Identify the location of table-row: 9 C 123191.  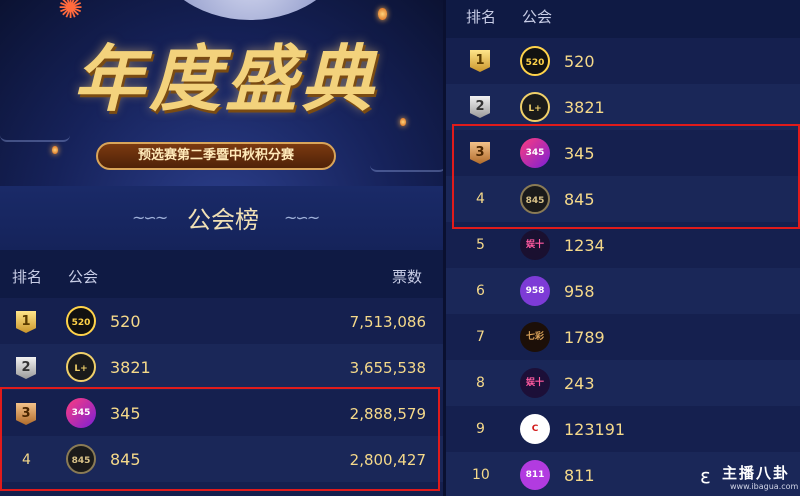
(623, 429).